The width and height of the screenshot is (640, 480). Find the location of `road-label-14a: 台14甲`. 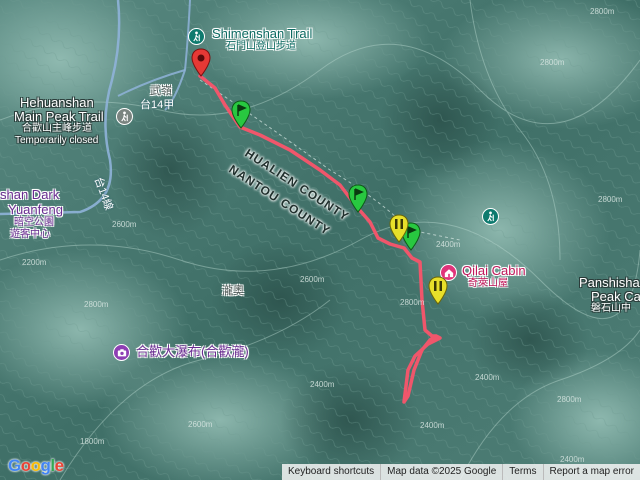

road-label-14a: 台14甲 is located at coordinates (157, 105).